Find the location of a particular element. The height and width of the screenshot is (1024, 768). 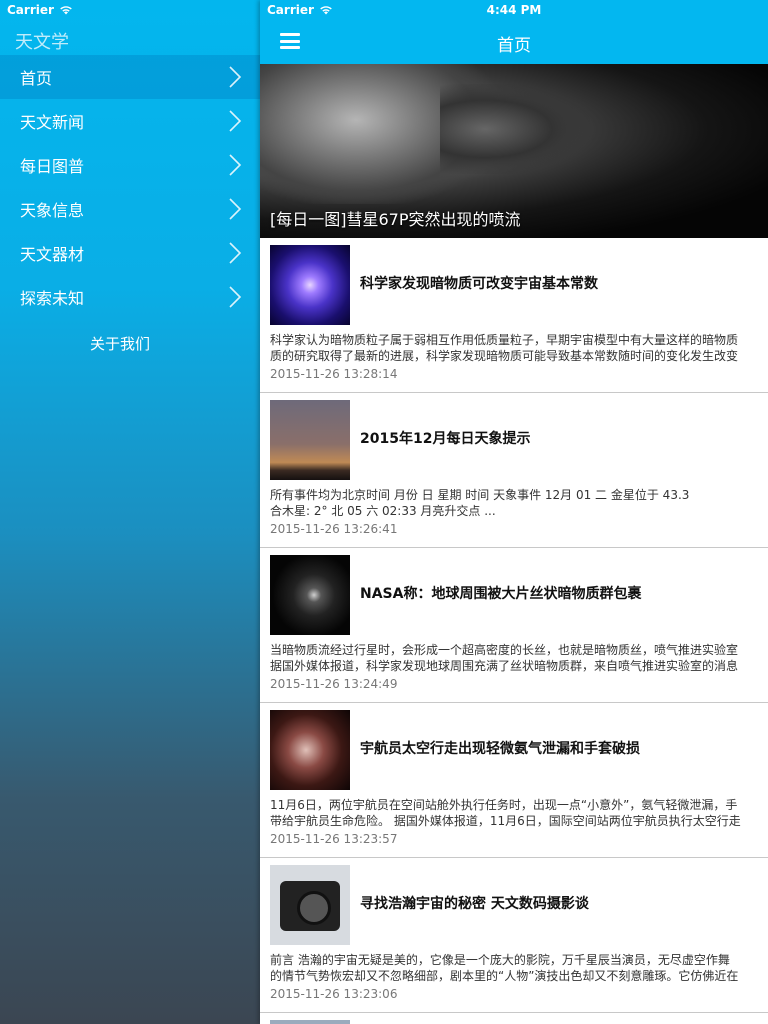

article-timestamp: 2015-11-26 13:23:06 is located at coordinates (334, 994).